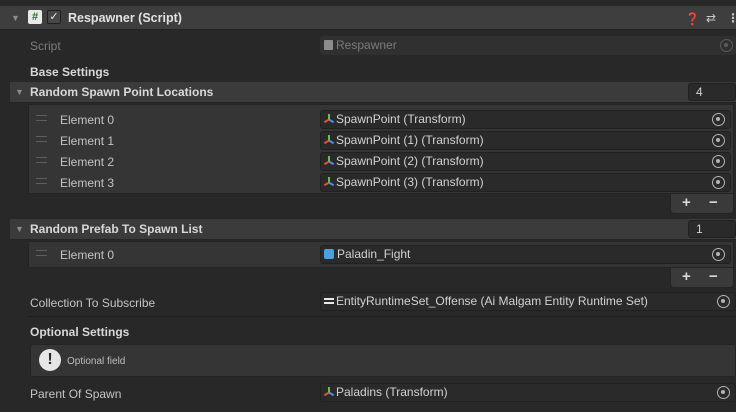  What do you see at coordinates (122, 92) in the screenshot?
I see `spawn-points-label: Random Spawn Point Locations` at bounding box center [122, 92].